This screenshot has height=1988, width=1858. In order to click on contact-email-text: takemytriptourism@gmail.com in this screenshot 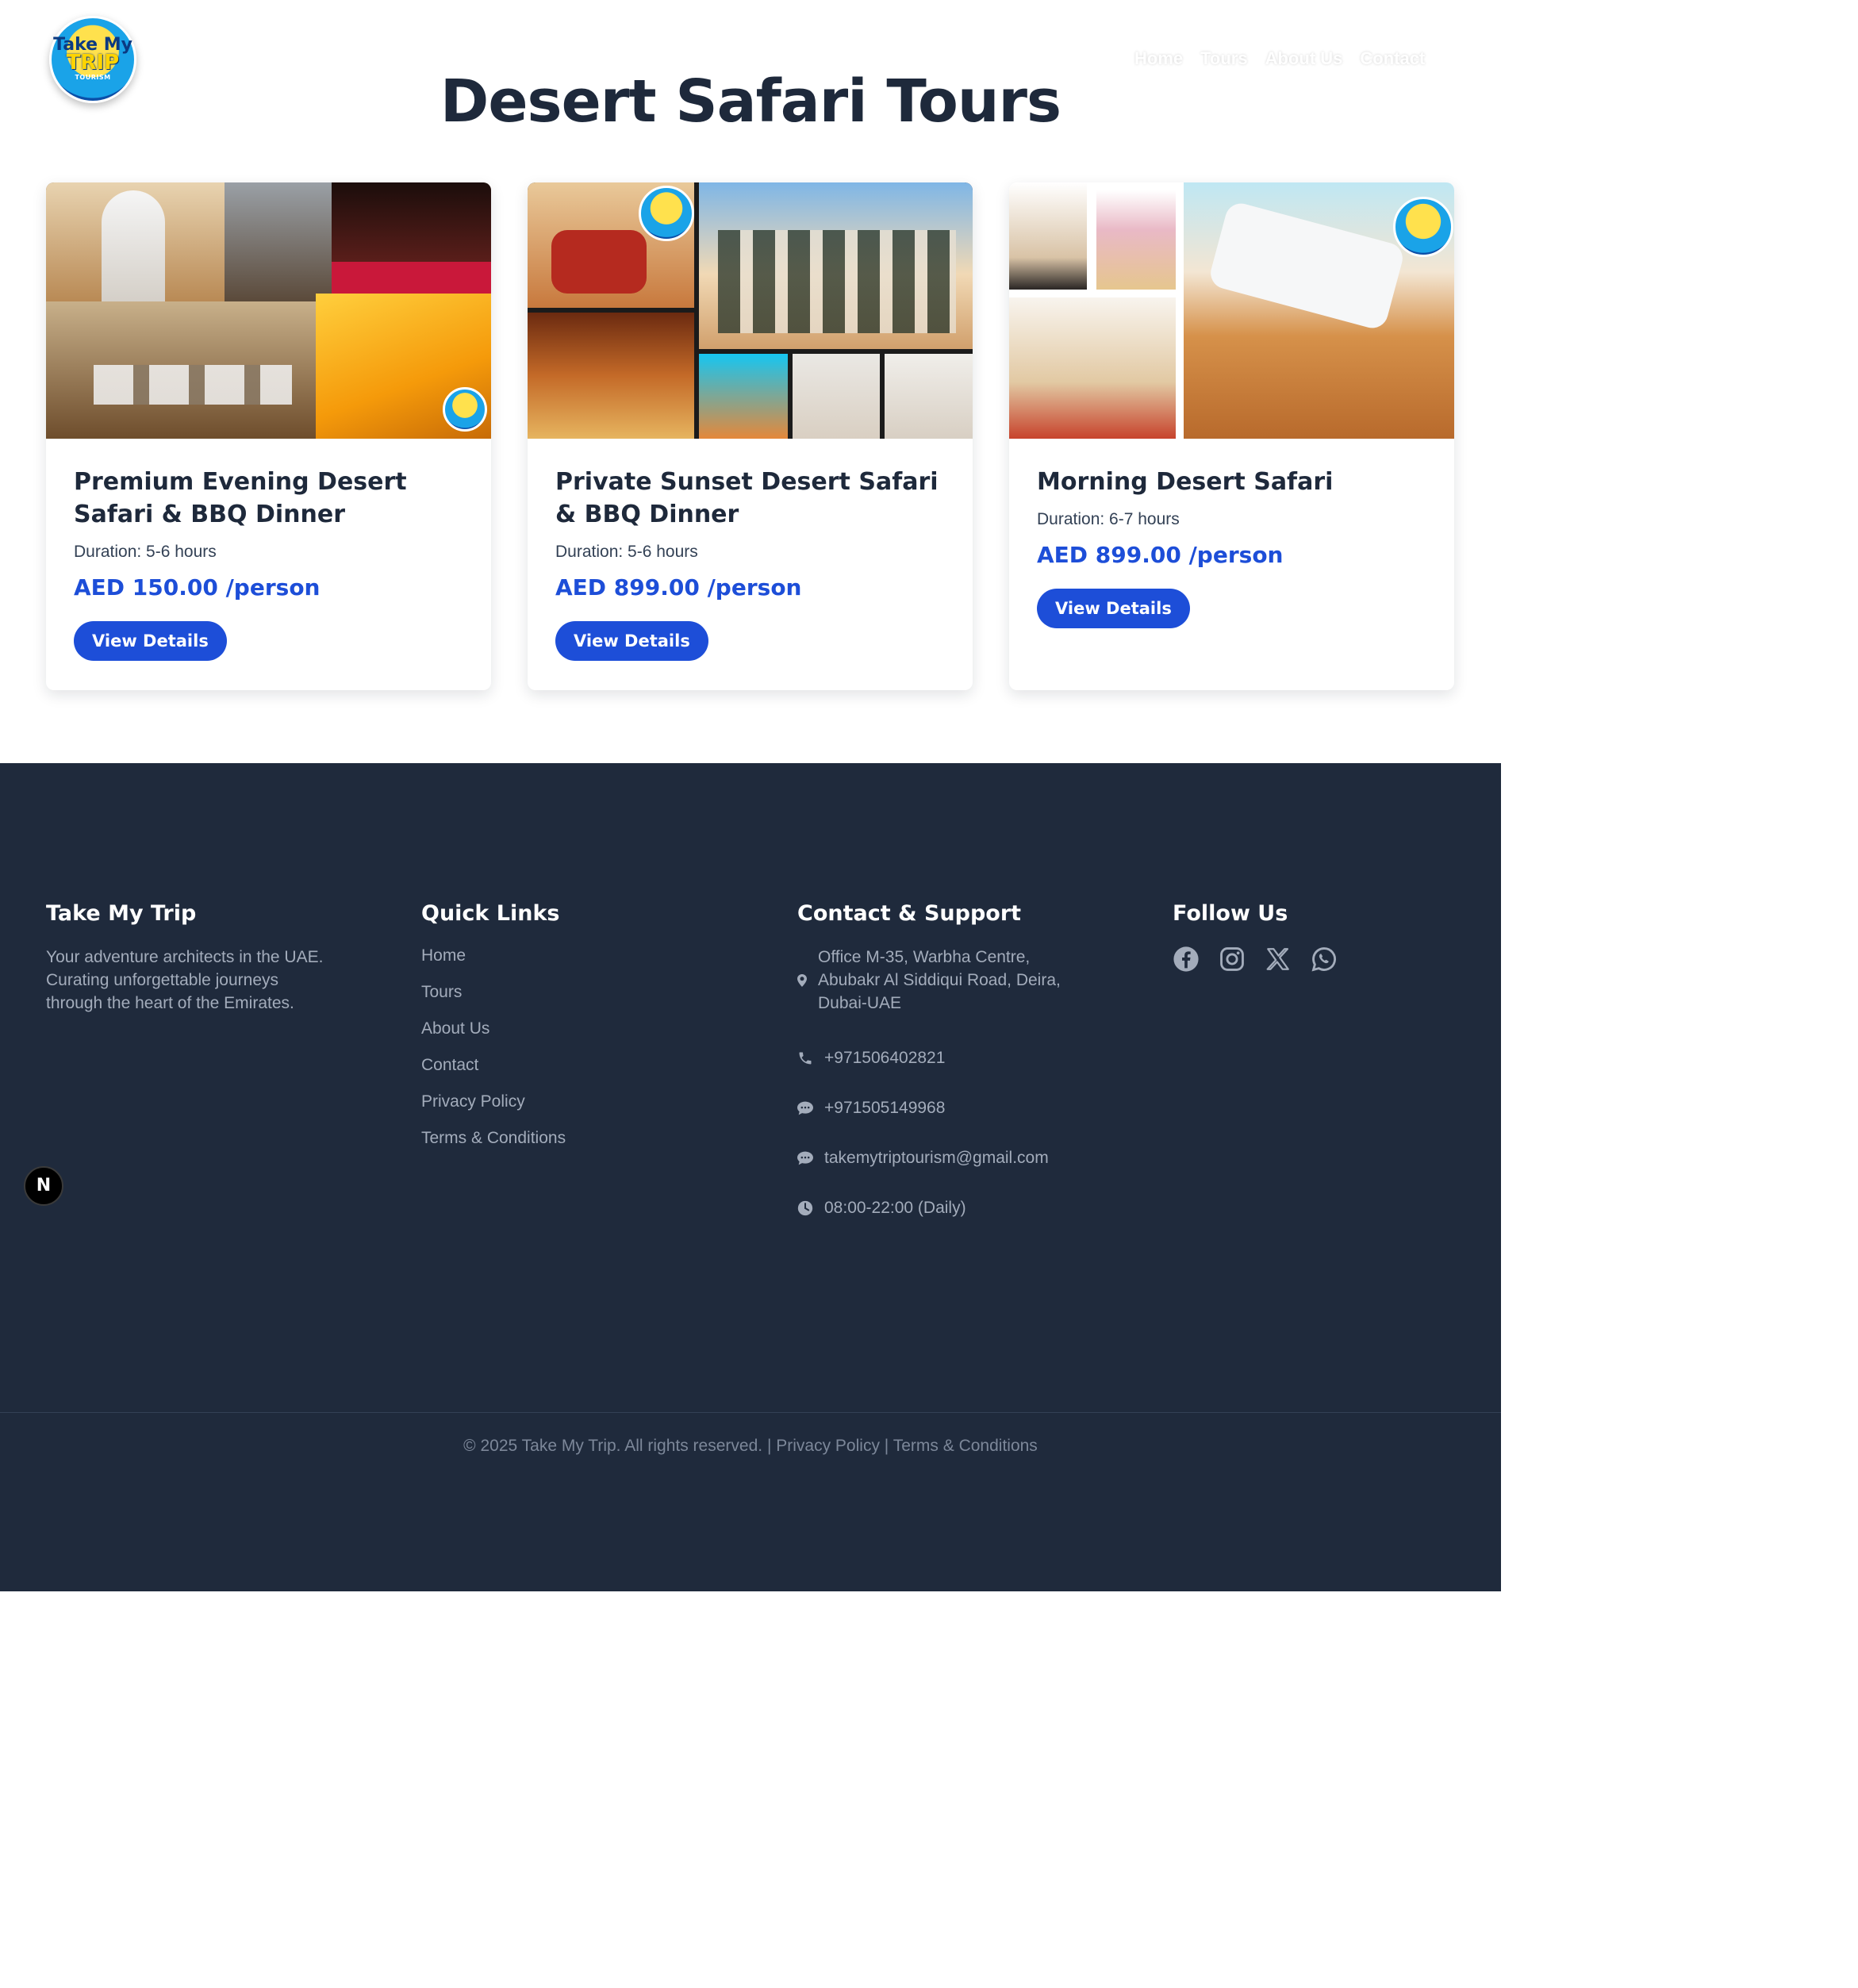, I will do `click(936, 1158)`.